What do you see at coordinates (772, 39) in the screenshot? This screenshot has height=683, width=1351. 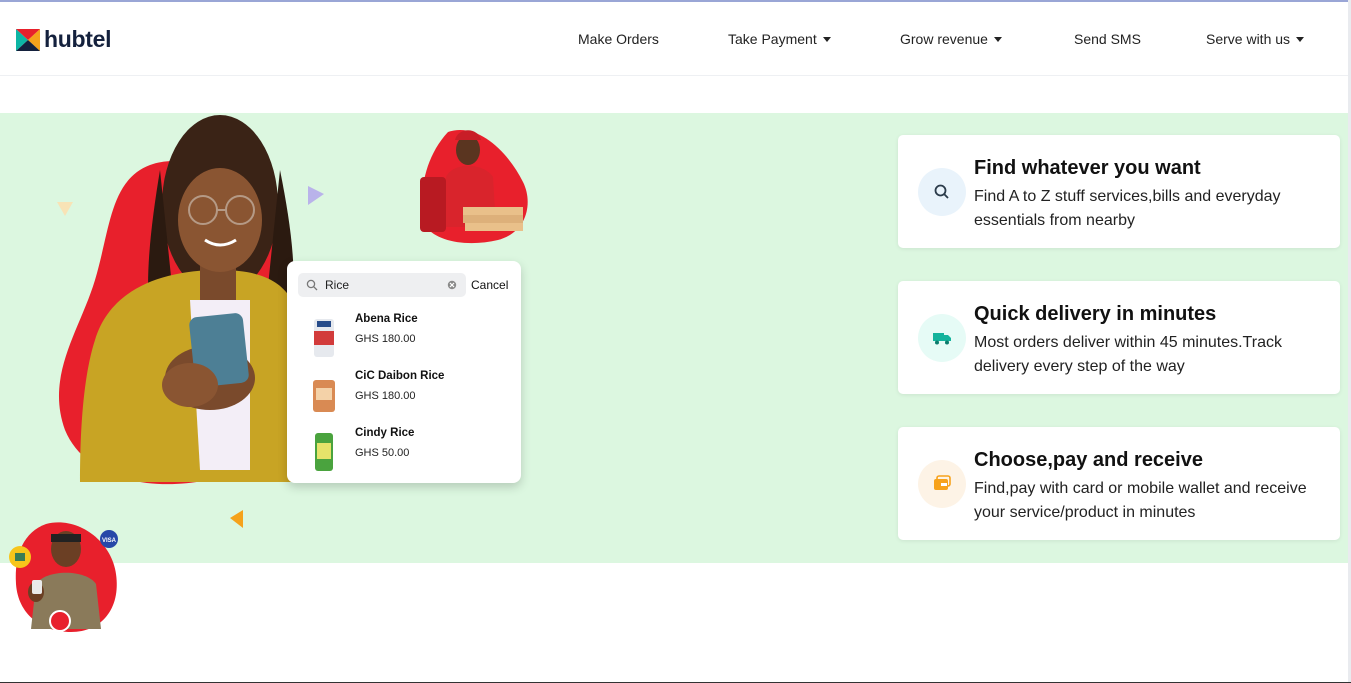 I see `nav-label: Take Payment` at bounding box center [772, 39].